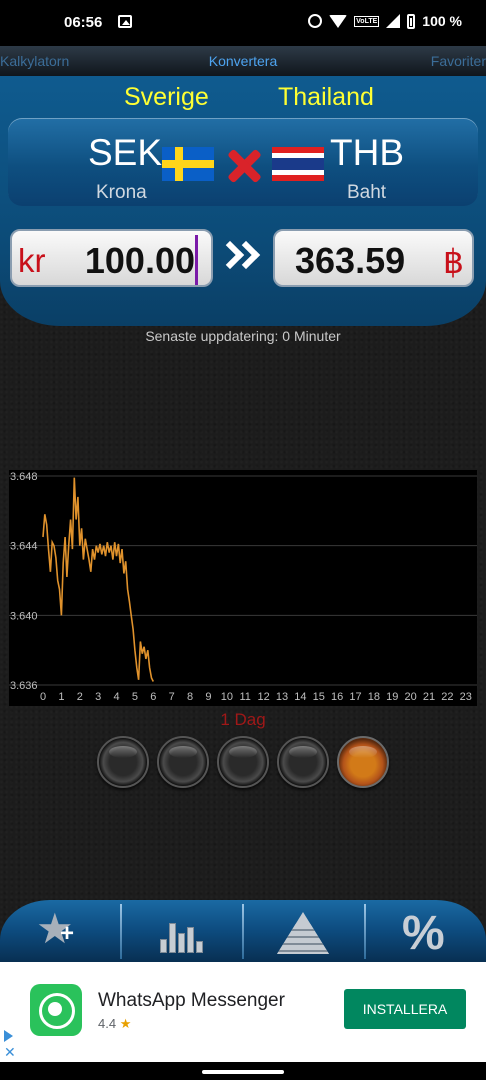  I want to click on to-country: Thailand, so click(326, 97).